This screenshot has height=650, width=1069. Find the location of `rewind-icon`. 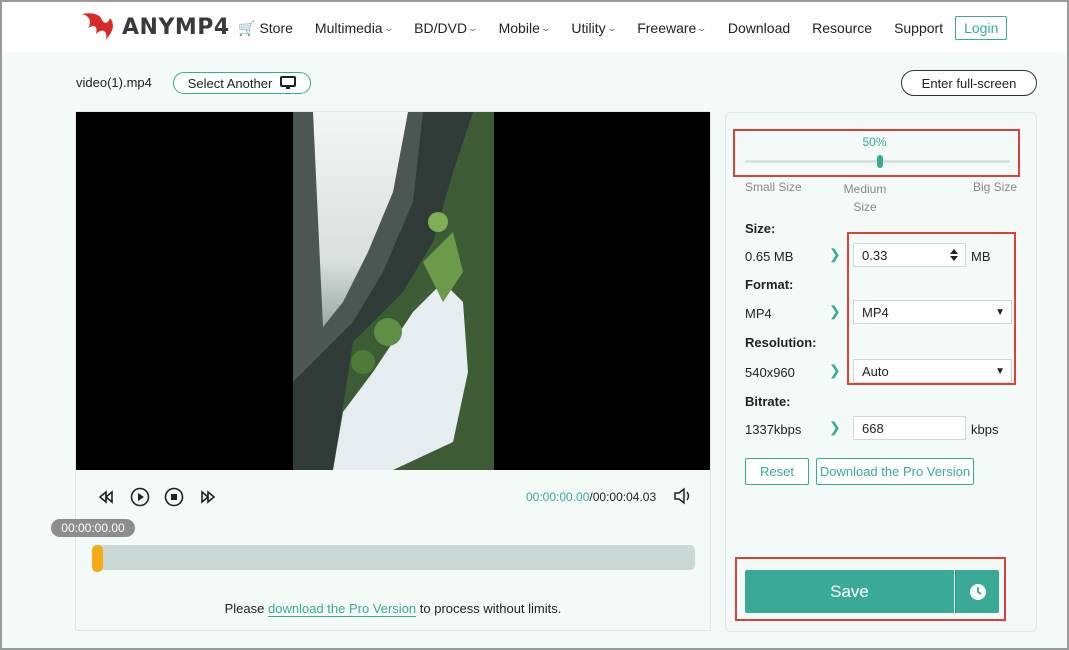

rewind-icon is located at coordinates (106, 497).